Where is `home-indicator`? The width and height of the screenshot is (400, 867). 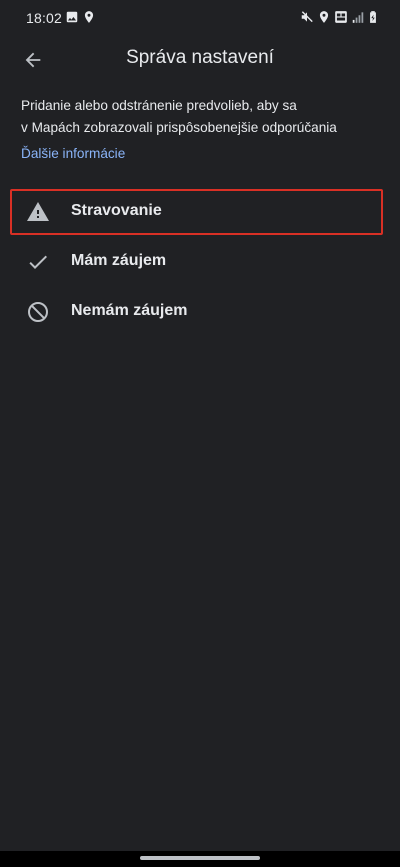 home-indicator is located at coordinates (200, 858).